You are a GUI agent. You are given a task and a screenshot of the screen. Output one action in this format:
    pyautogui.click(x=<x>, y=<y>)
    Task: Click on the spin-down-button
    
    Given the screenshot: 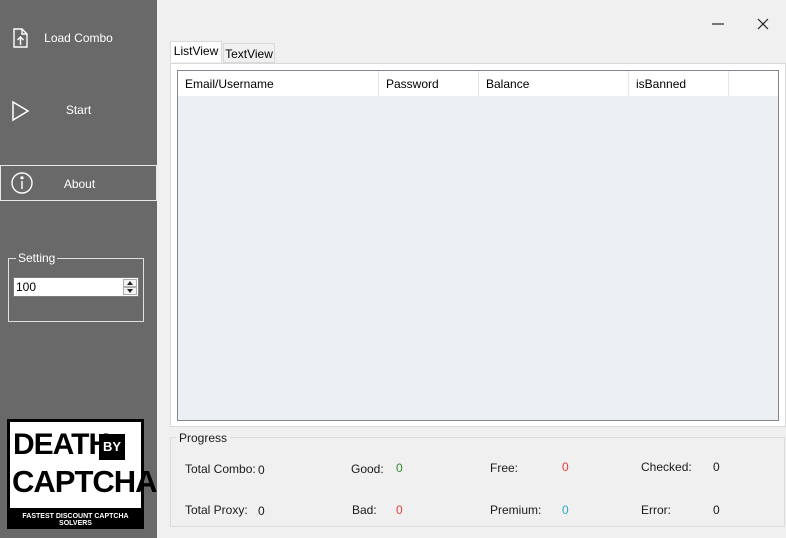 What is the action you would take?
    pyautogui.click(x=130, y=291)
    